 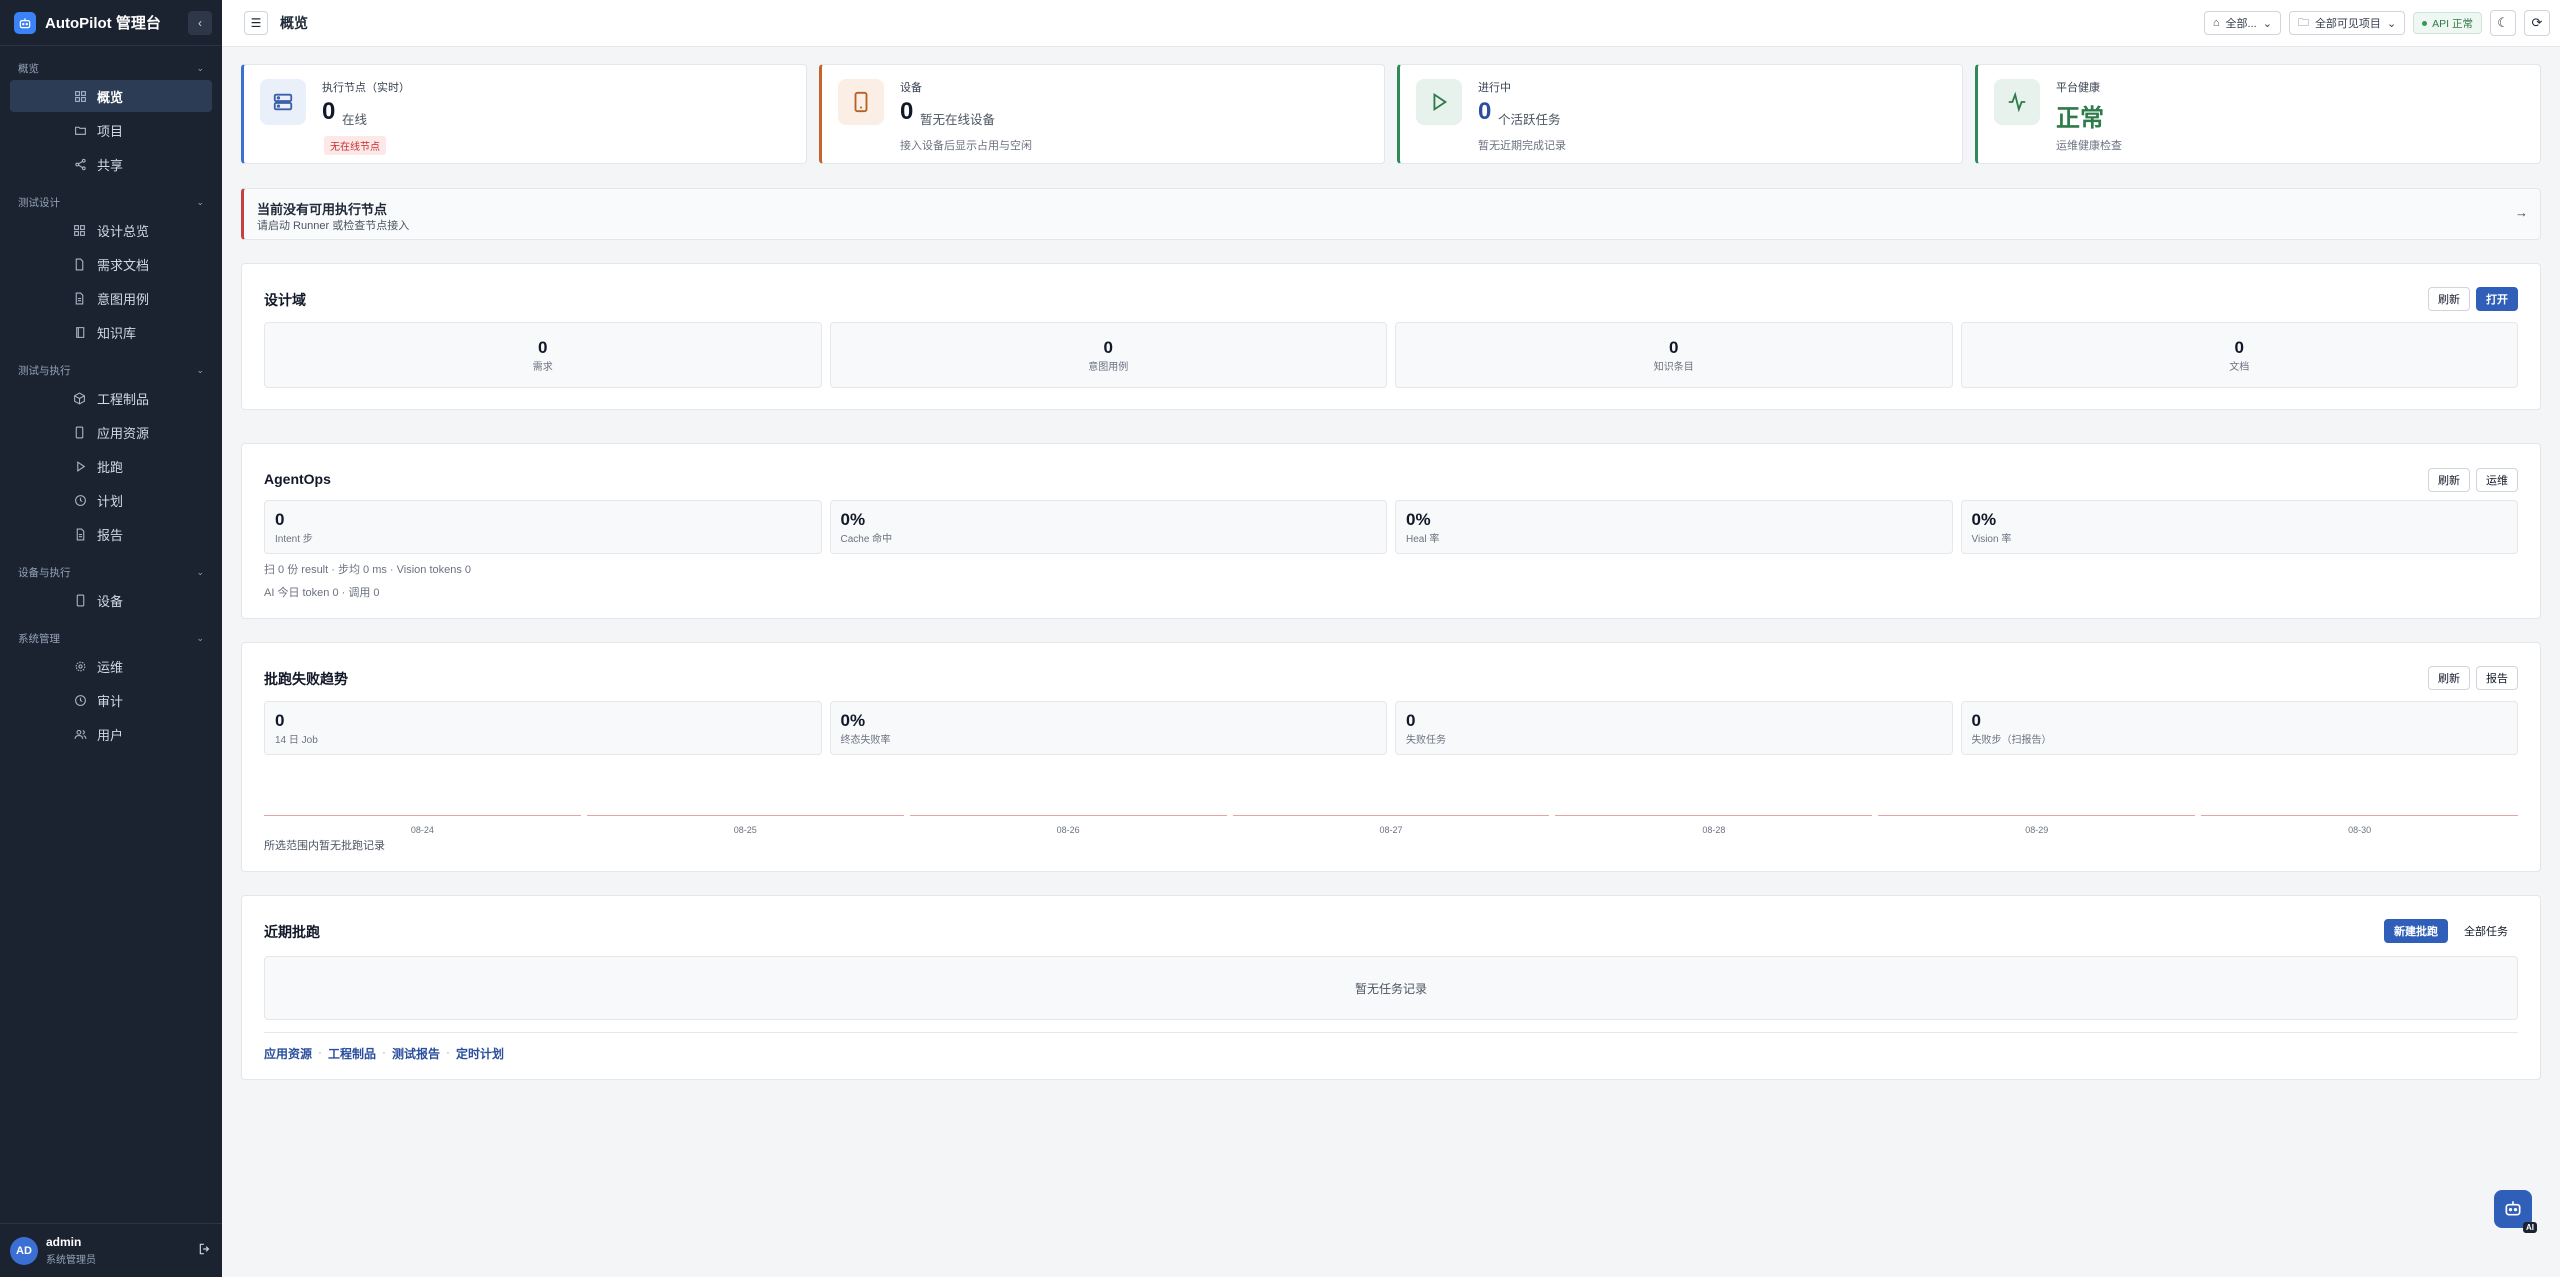 I want to click on trend-empty-text: 所选范围内暂无批跑记录, so click(x=324, y=846).